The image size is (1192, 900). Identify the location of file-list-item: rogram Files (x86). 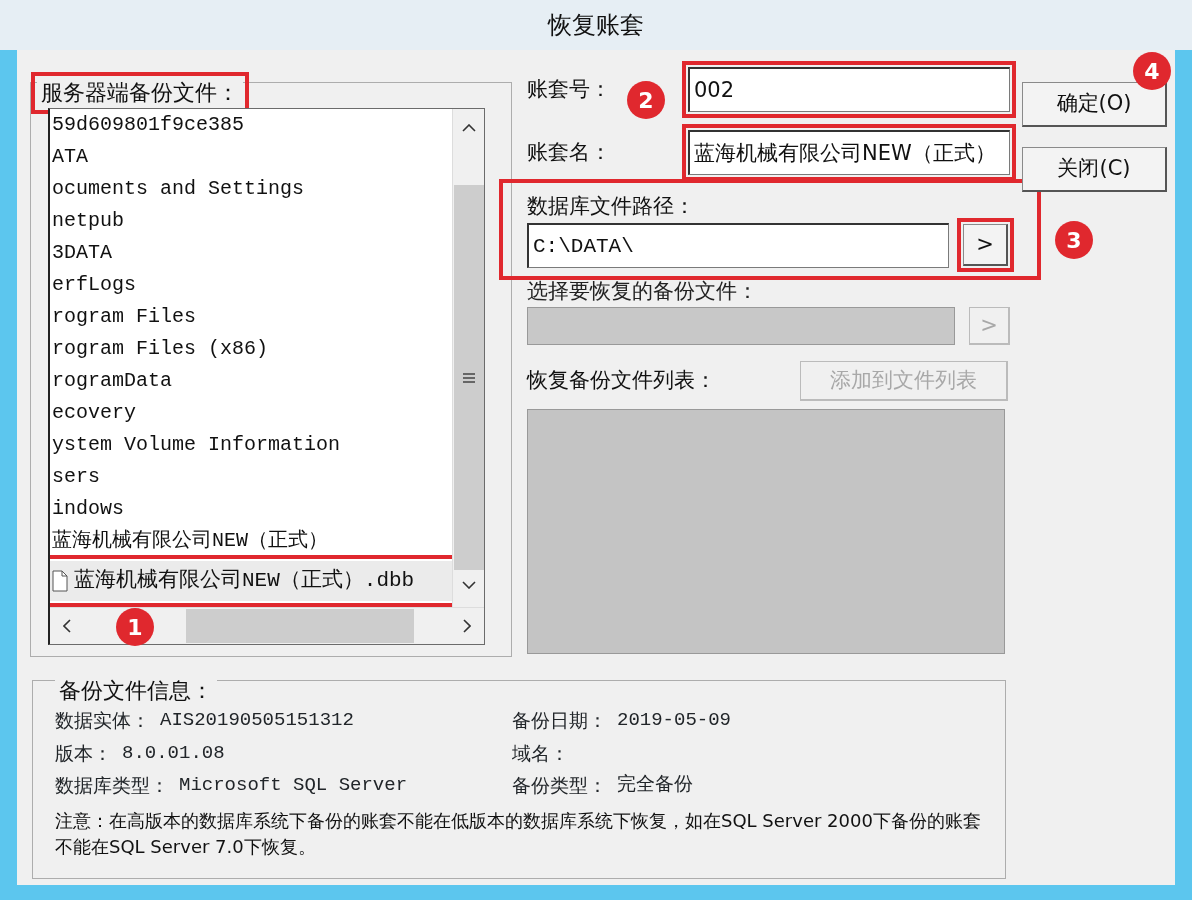
(251, 349).